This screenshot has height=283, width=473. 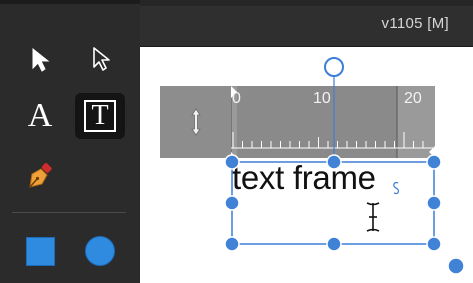 I want to click on resize-handle-bottom-left, so click(x=232, y=244).